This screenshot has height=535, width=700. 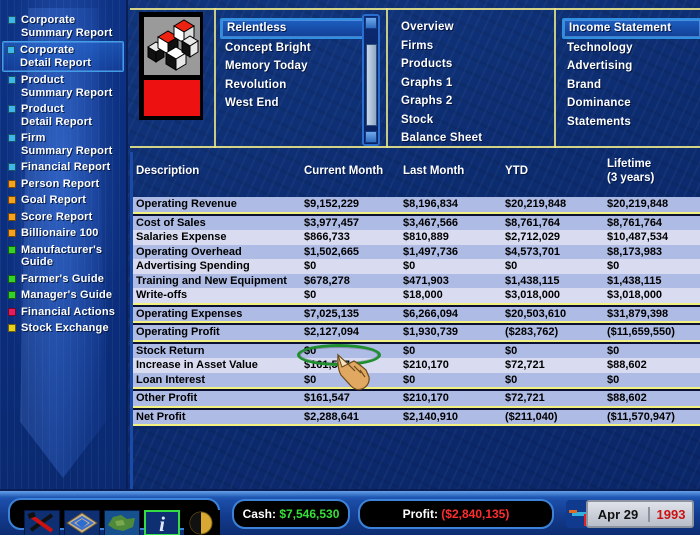 I want to click on sidebar-item-3: Product Detail Report, so click(x=63, y=115).